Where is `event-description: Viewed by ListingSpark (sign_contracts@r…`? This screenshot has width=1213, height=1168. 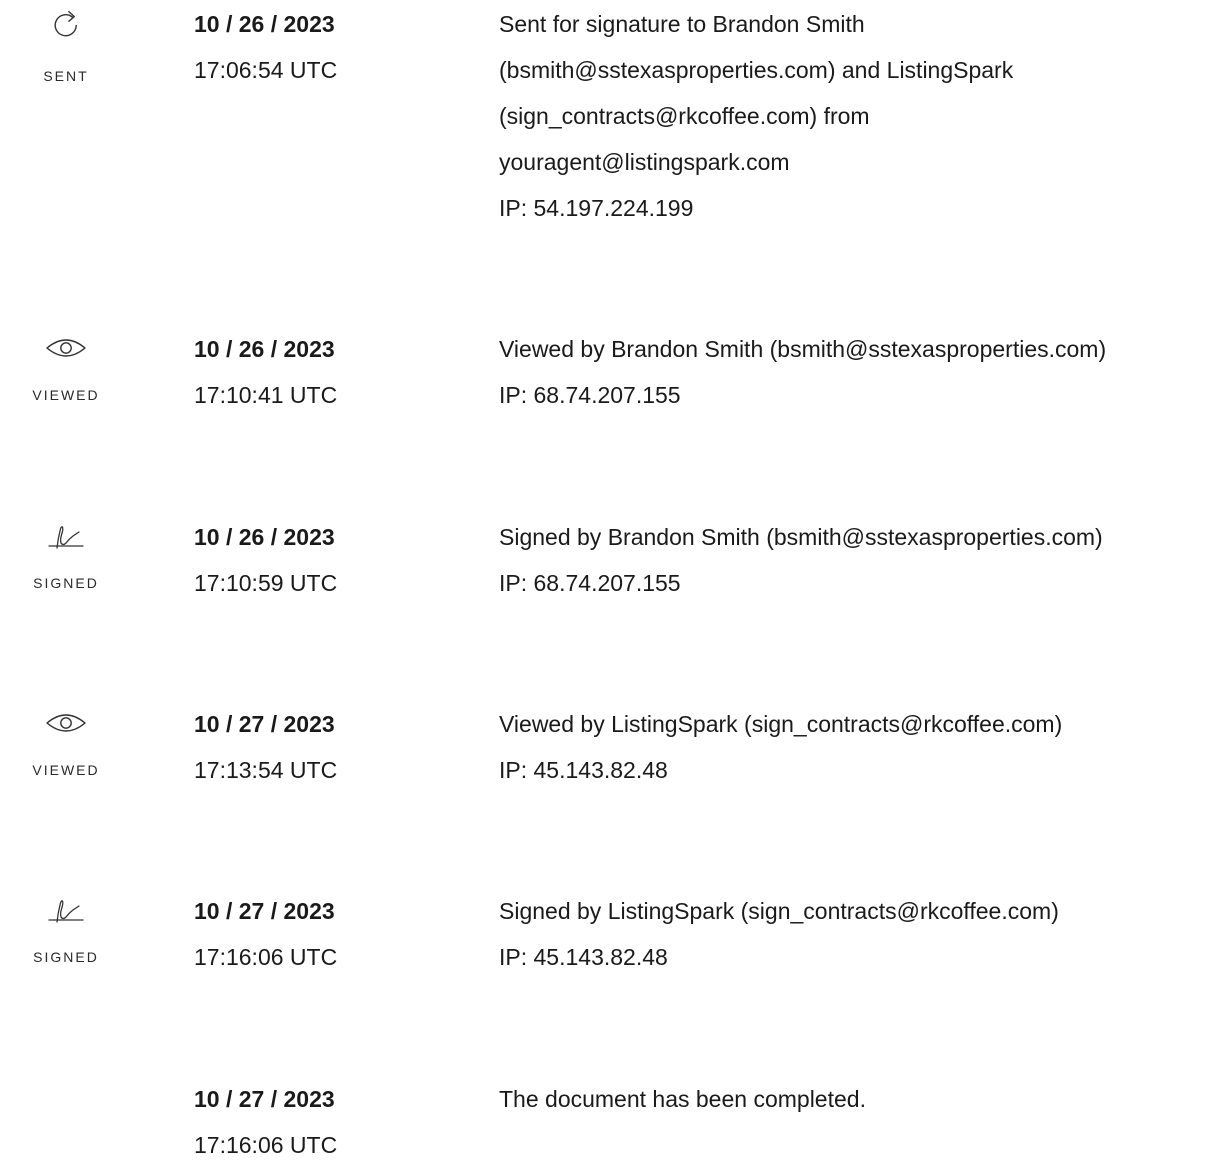 event-description: Viewed by ListingSpark (sign_contracts@r… is located at coordinates (854, 747).